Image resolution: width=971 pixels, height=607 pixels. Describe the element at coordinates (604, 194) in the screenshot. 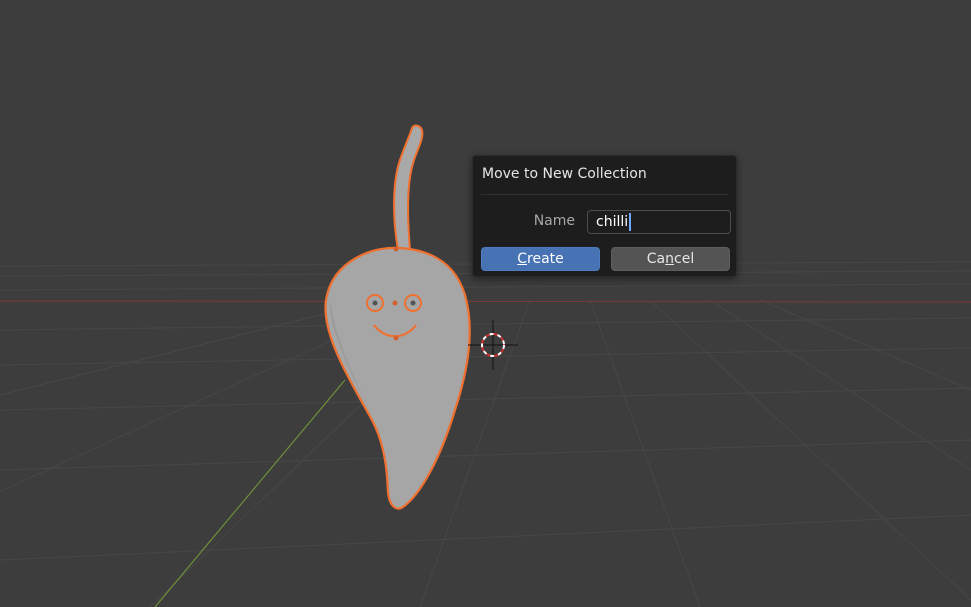

I see `dialog-separator` at that location.